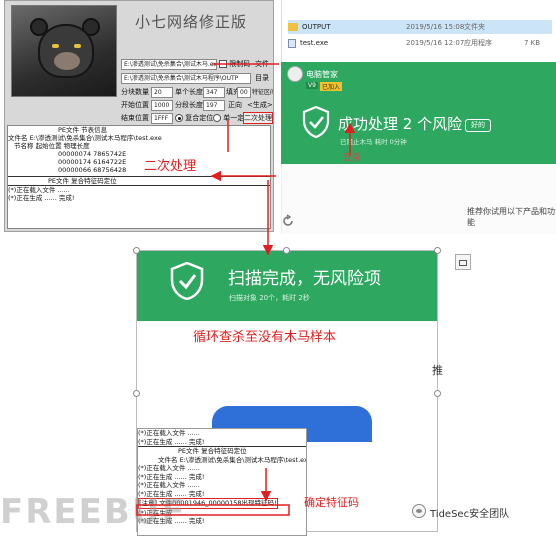  What do you see at coordinates (213, 510) in the screenshot?
I see `warning-highlight-box` at bounding box center [213, 510].